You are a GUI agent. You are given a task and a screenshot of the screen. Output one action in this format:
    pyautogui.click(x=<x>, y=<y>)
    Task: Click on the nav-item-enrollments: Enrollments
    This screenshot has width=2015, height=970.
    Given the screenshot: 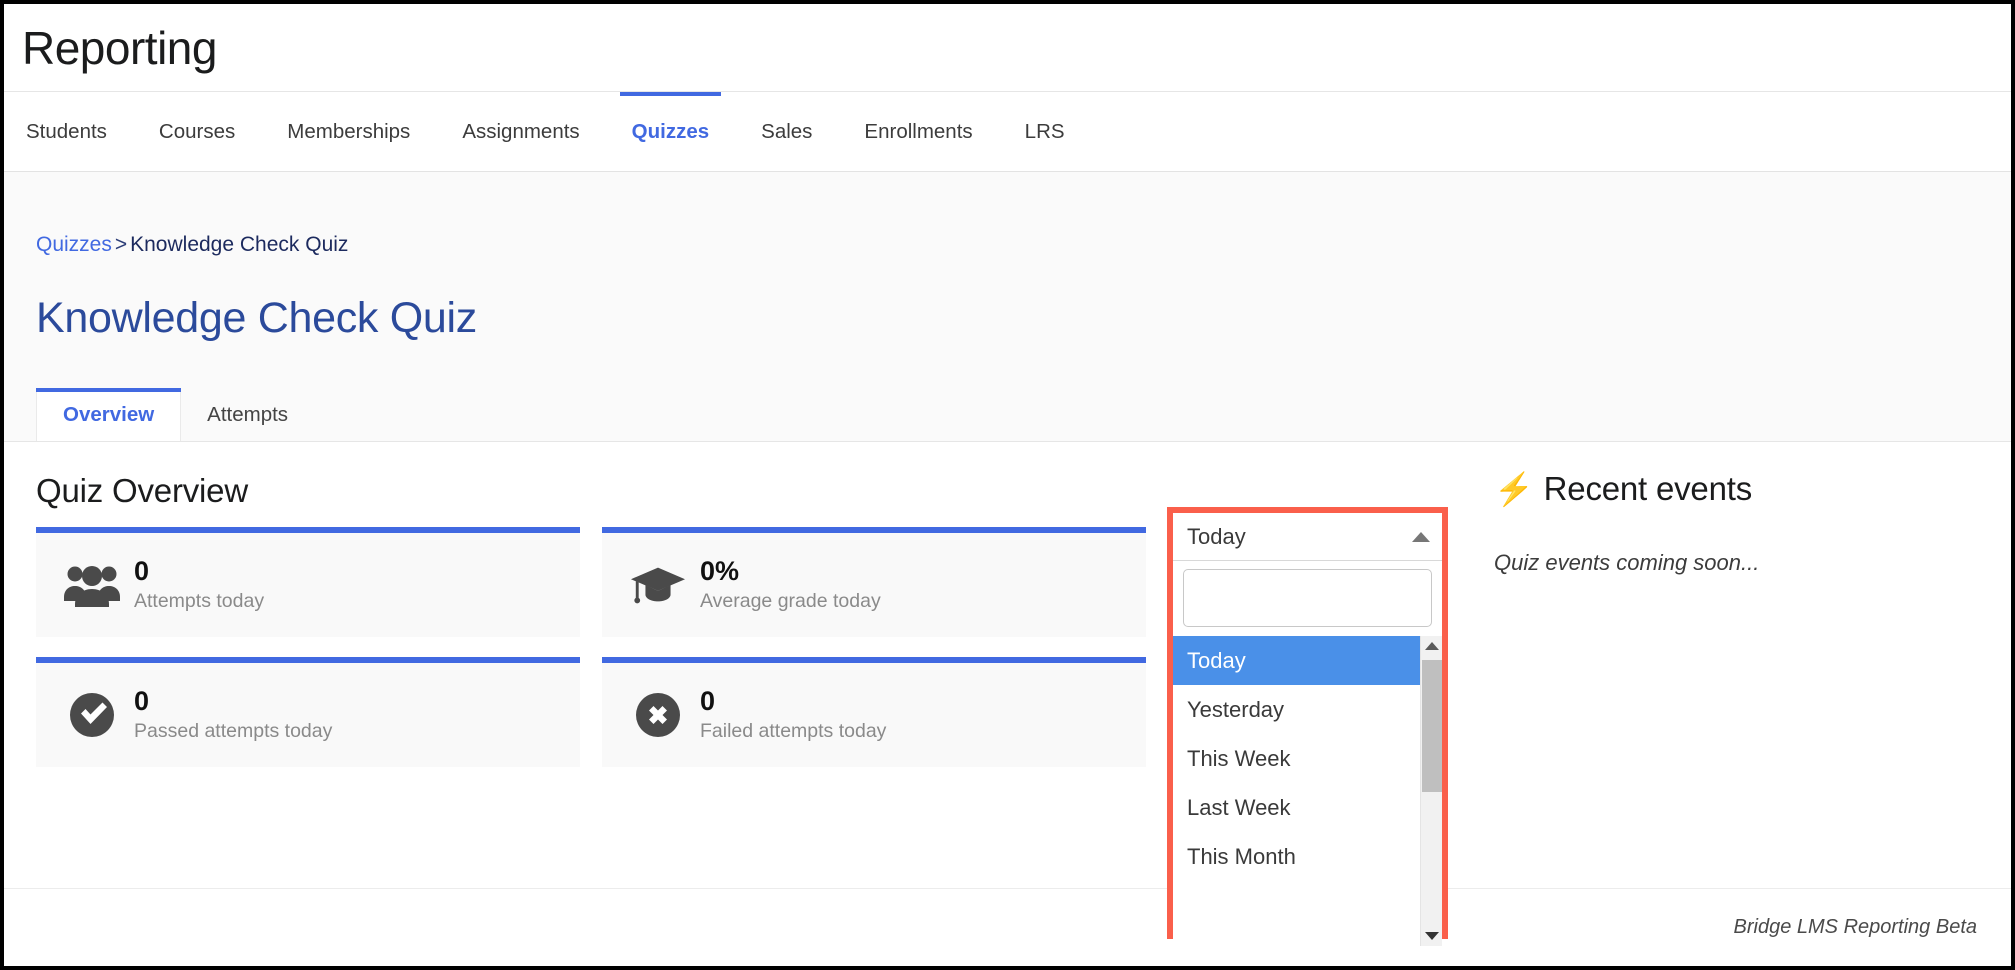 What is the action you would take?
    pyautogui.click(x=918, y=131)
    